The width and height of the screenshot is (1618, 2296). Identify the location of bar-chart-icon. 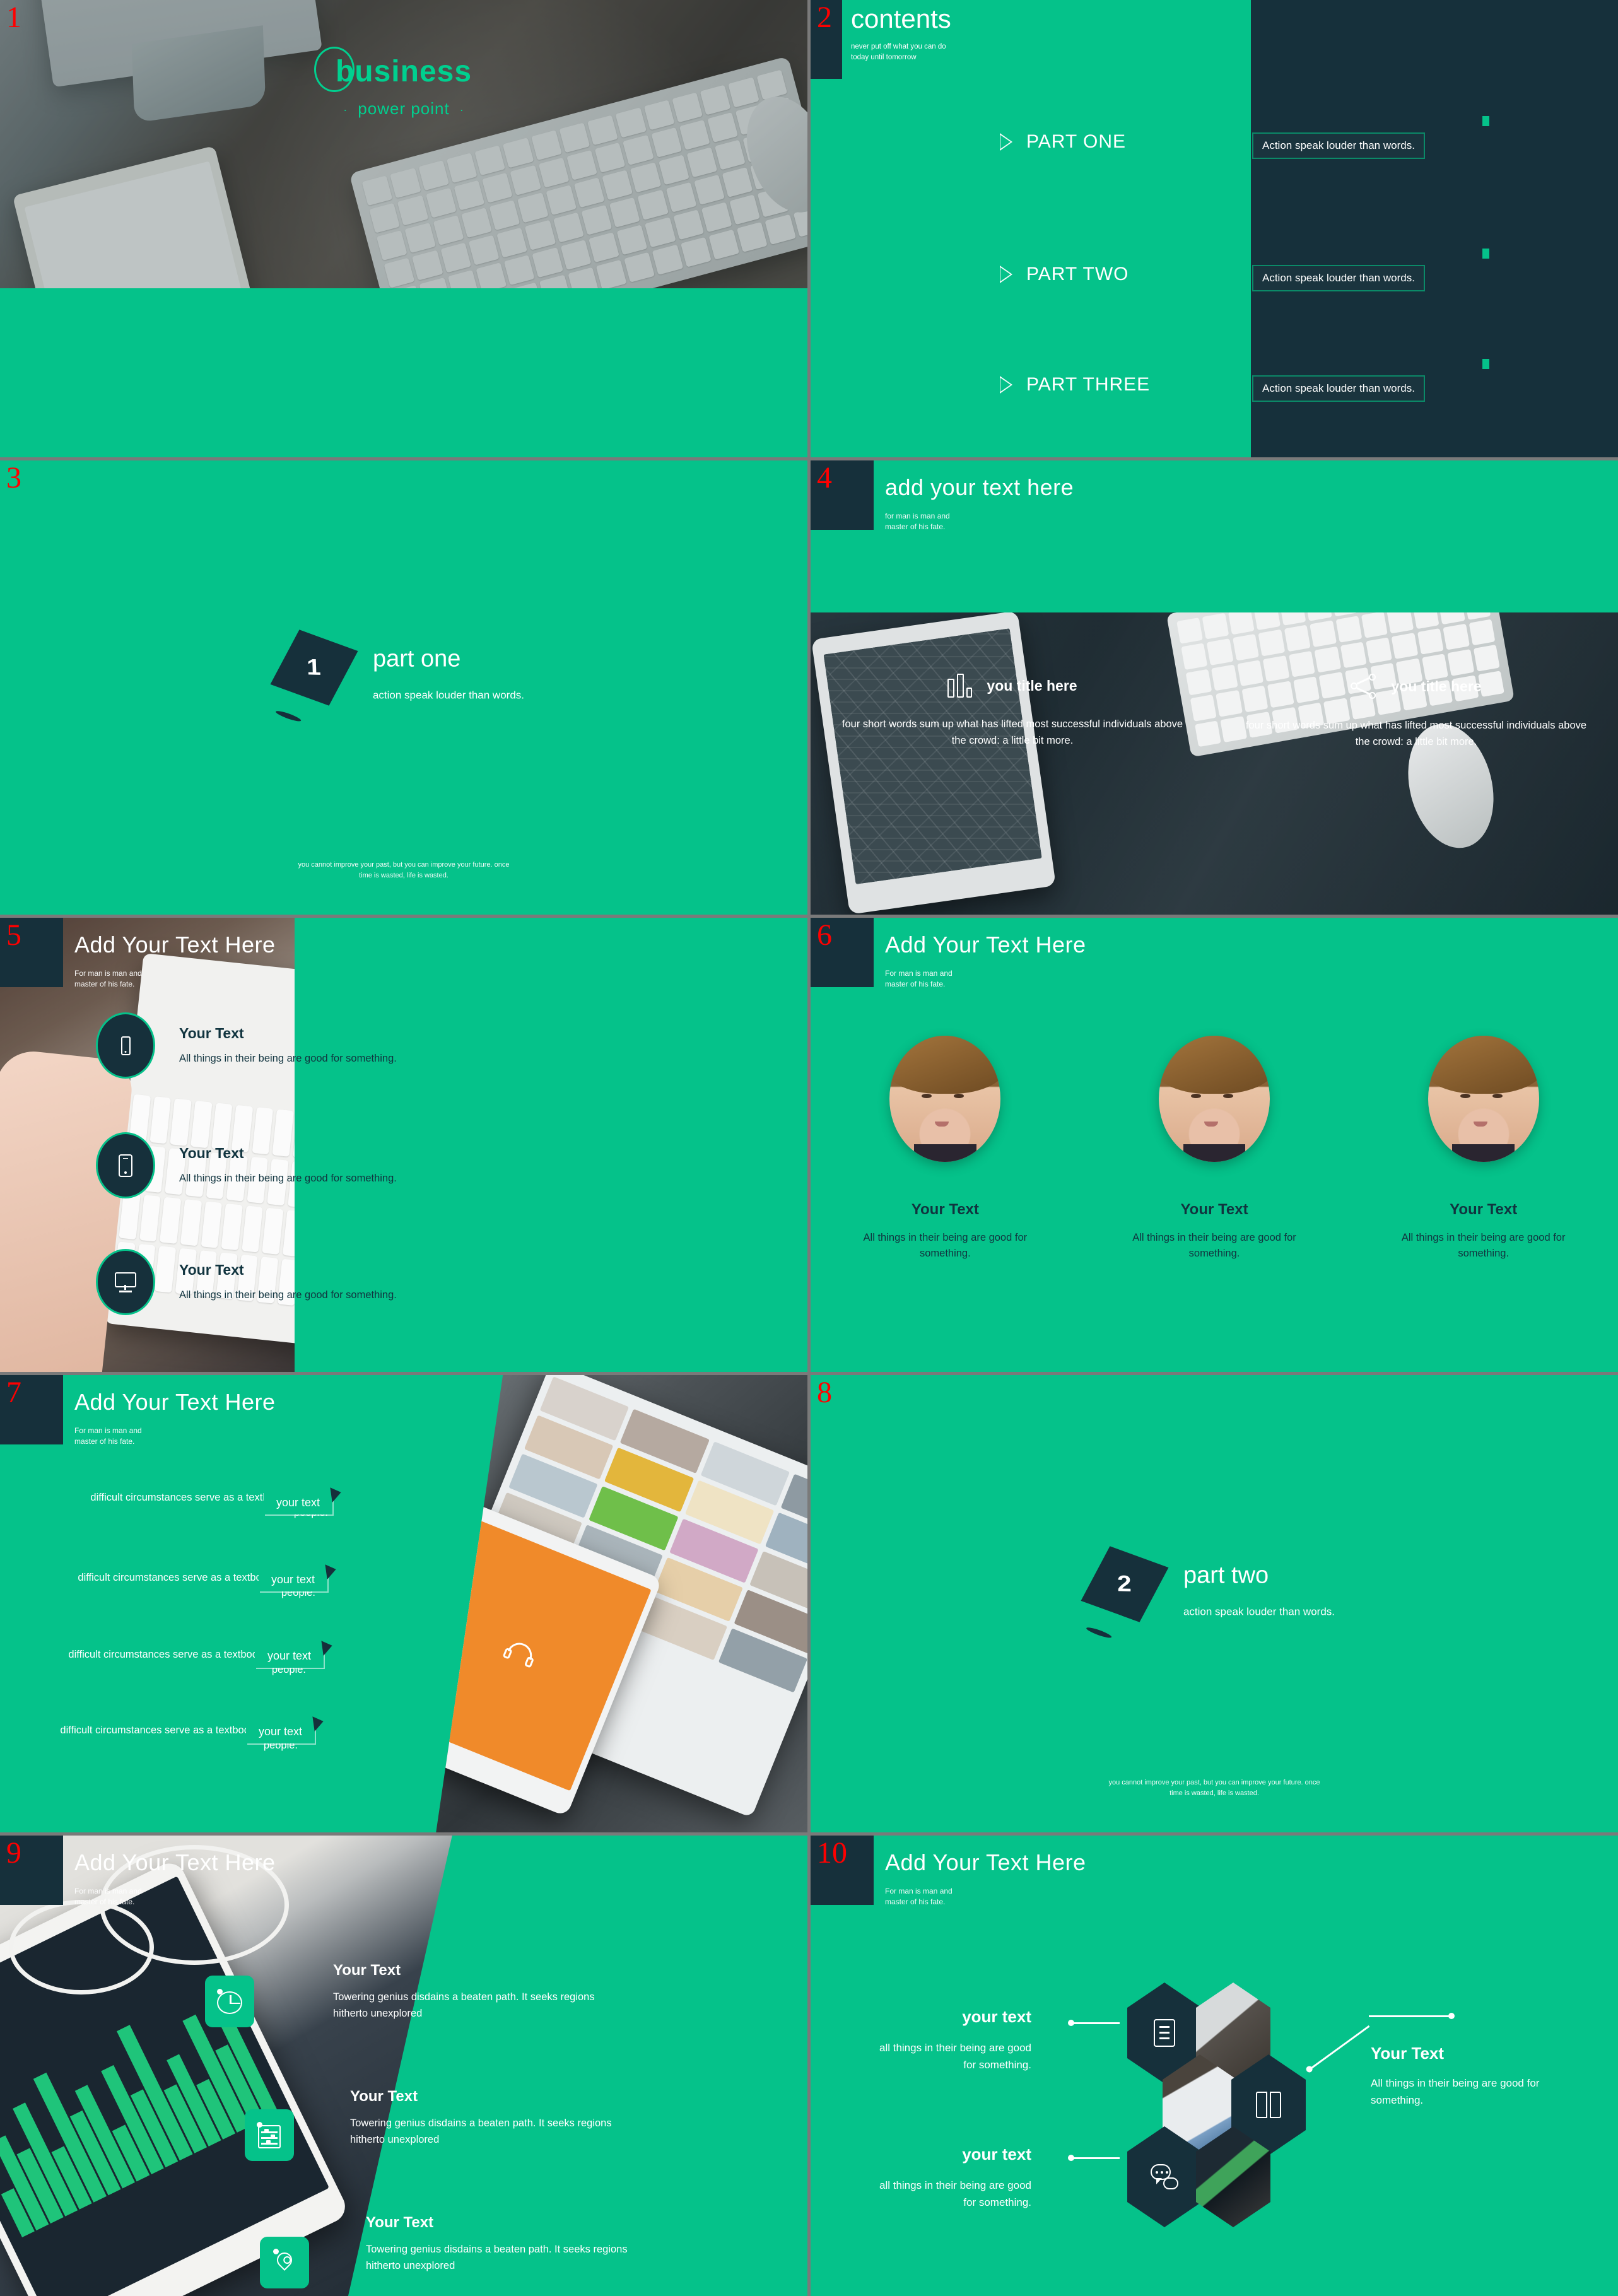
(960, 686).